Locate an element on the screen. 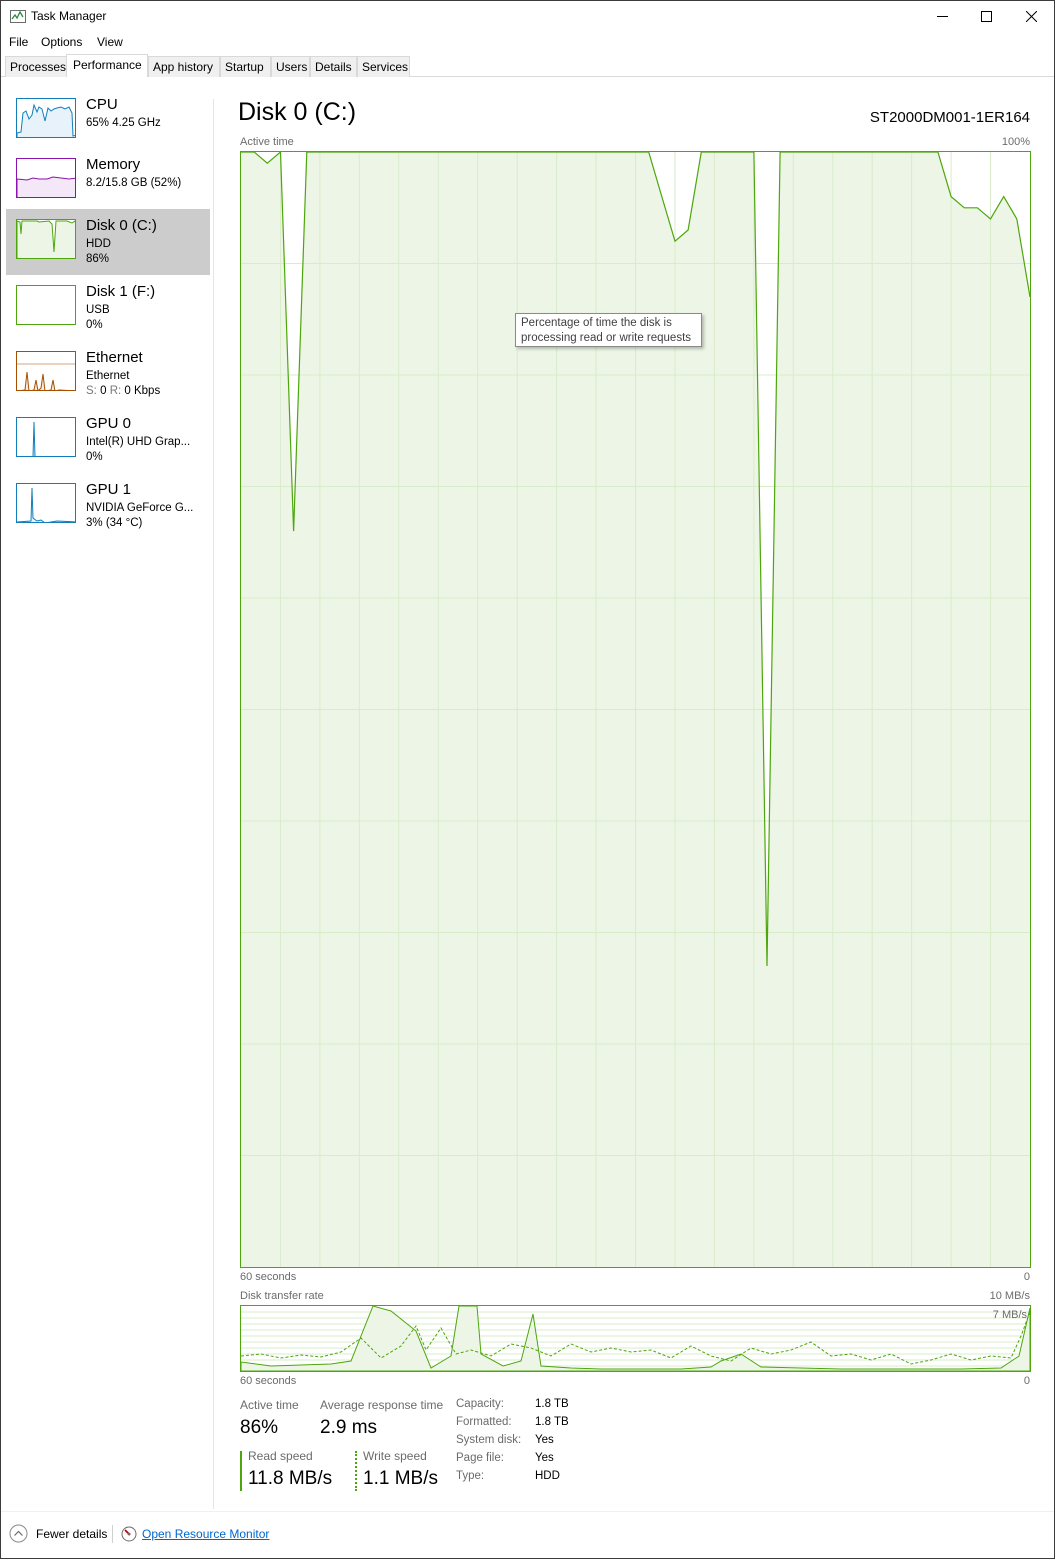 This screenshot has width=1055, height=1559. sidebar-item-gpu0: GPU 0 Intel(R) UHD Grap... 0% is located at coordinates (108, 440).